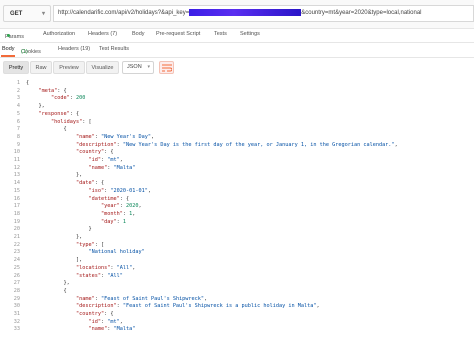  What do you see at coordinates (24, 52) in the screenshot?
I see `cookies-count: (1)` at bounding box center [24, 52].